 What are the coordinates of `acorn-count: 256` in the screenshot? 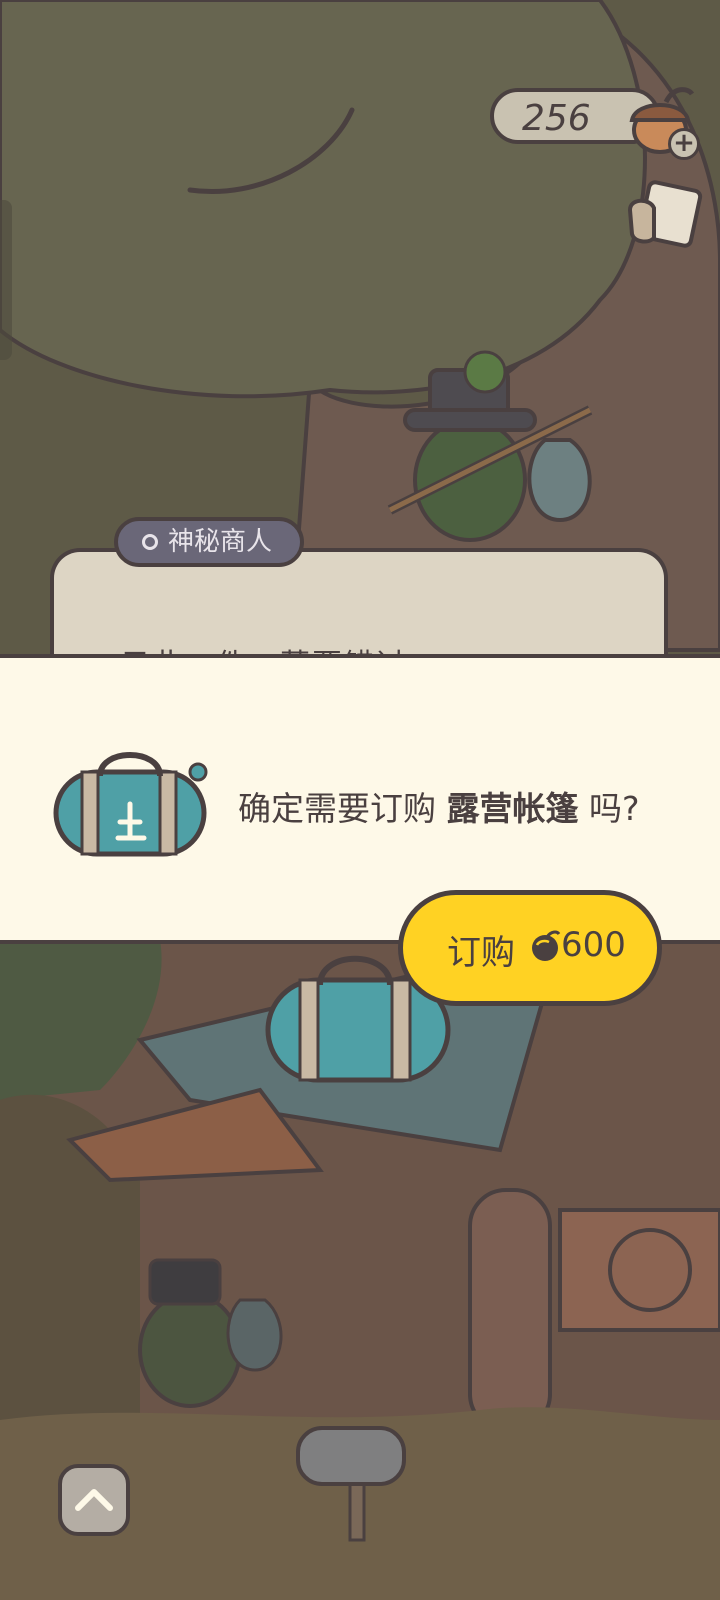 It's located at (556, 118).